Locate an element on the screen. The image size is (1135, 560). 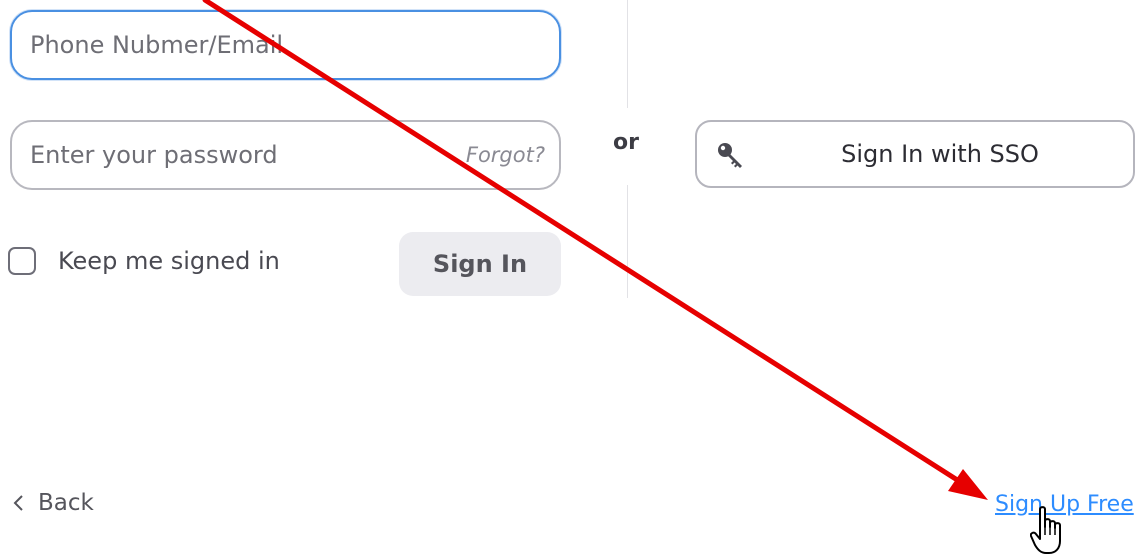
password-field-wrapper: Forgot? is located at coordinates (285, 155).